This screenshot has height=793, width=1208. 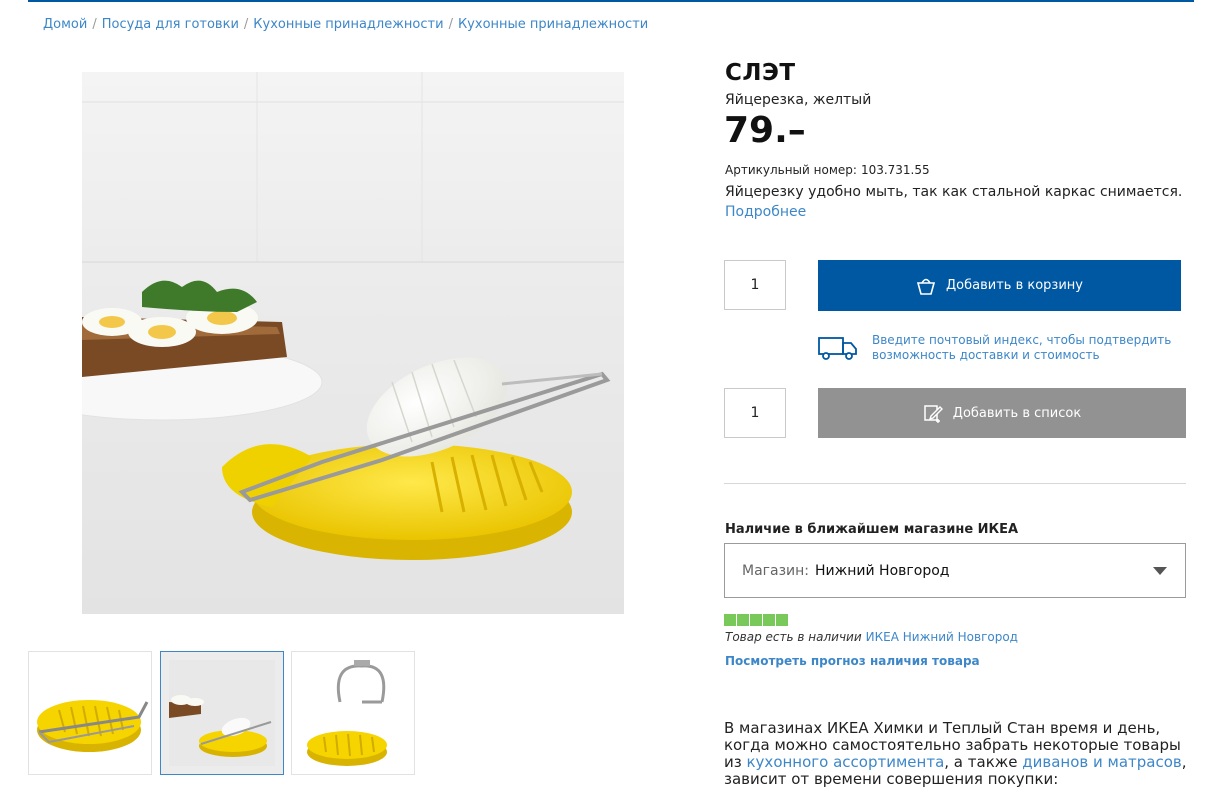 What do you see at coordinates (852, 661) in the screenshot?
I see `availability-forecast-link: Посмотреть прогноз наличия товара` at bounding box center [852, 661].